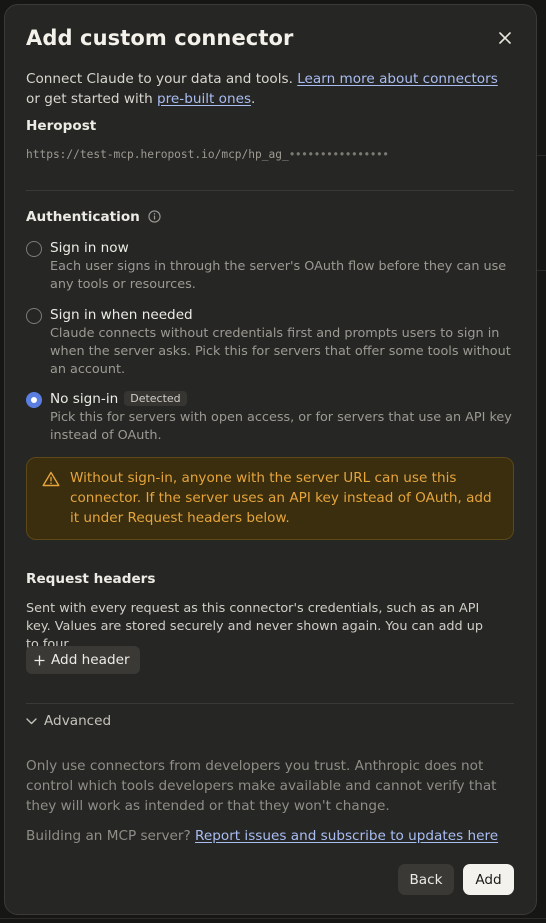 The height and width of the screenshot is (923, 546). I want to click on auth-option-label: Sign in now, so click(89, 248).